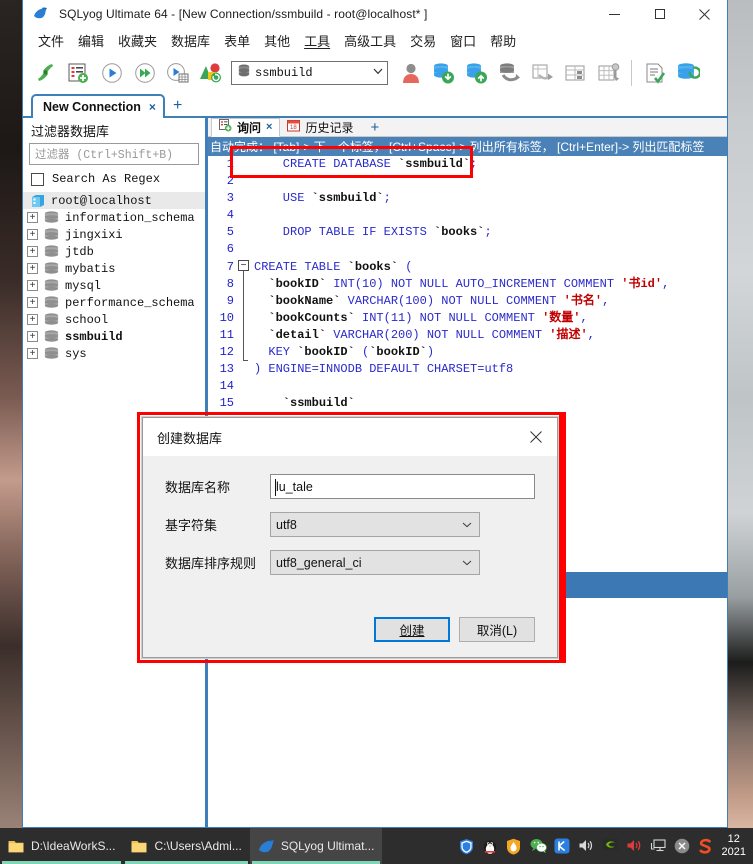 The width and height of the screenshot is (753, 864). Describe the element at coordinates (575, 72) in the screenshot. I see `table-data-icon` at that location.